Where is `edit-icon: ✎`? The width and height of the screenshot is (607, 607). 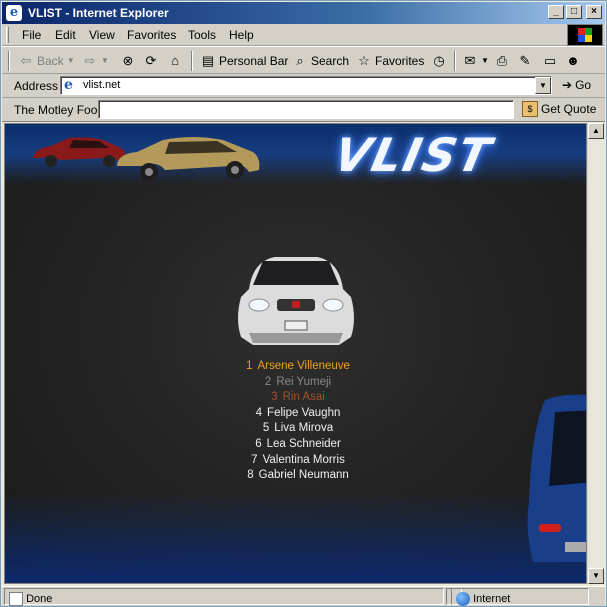
edit-icon: ✎ is located at coordinates (525, 60).